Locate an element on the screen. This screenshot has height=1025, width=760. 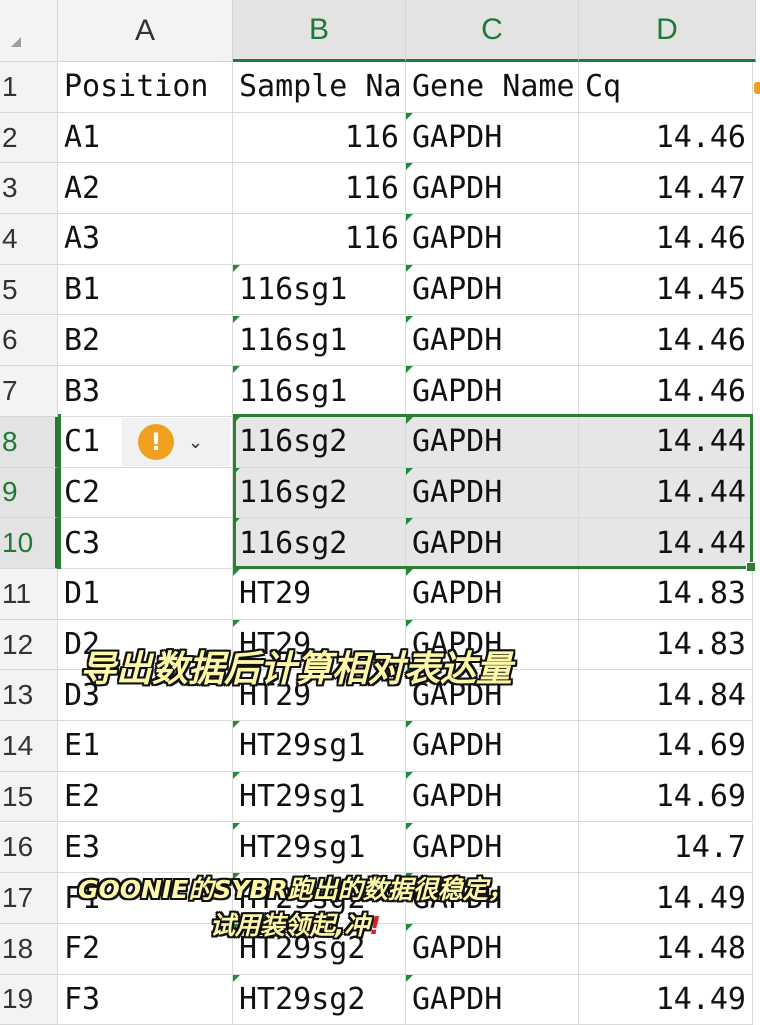
row-header-17: 17 is located at coordinates (29, 898).